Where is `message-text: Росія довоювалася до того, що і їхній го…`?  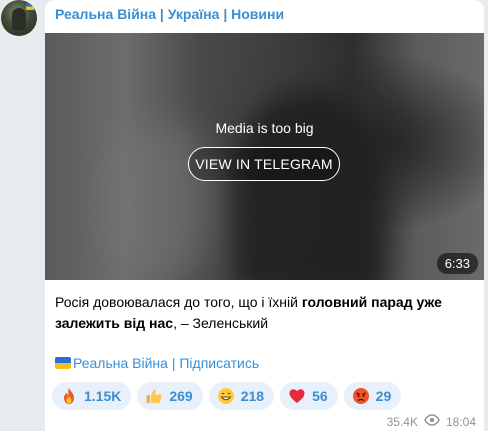
message-text: Росія довоювалася до того, що і їхній го… is located at coordinates (265, 313).